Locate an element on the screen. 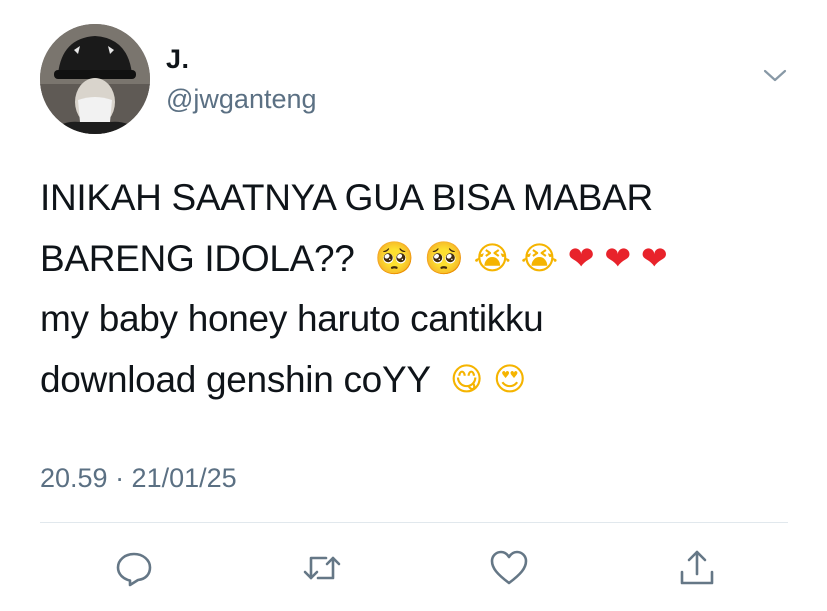  retweet-icon is located at coordinates (322, 568).